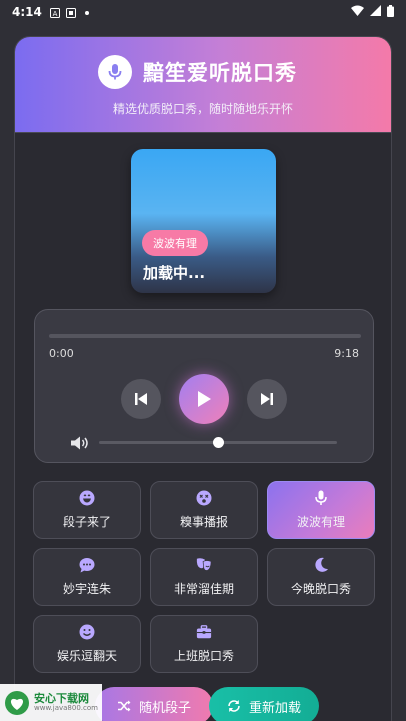  I want to click on status-right, so click(372, 12).